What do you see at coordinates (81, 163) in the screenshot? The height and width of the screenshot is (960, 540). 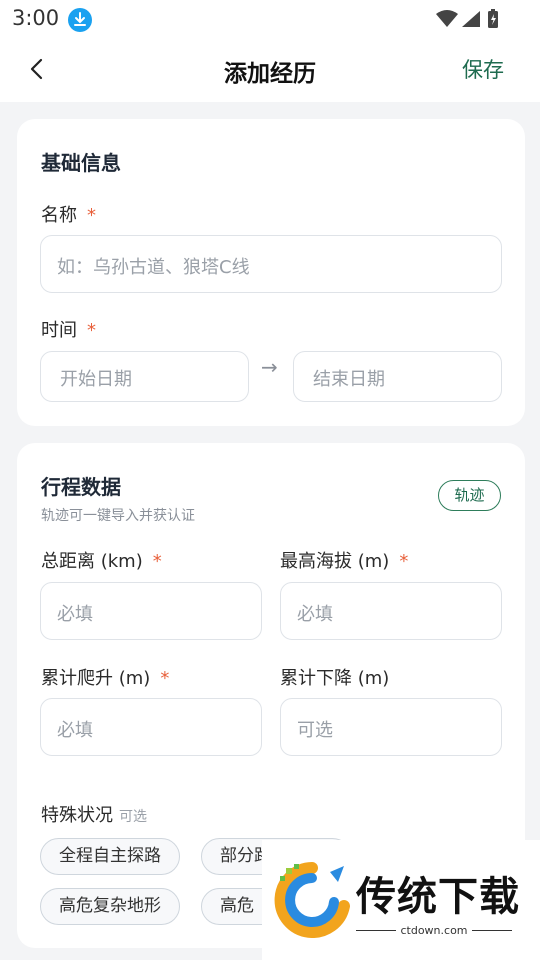 I see `section-title-basic: 基础信息` at bounding box center [81, 163].